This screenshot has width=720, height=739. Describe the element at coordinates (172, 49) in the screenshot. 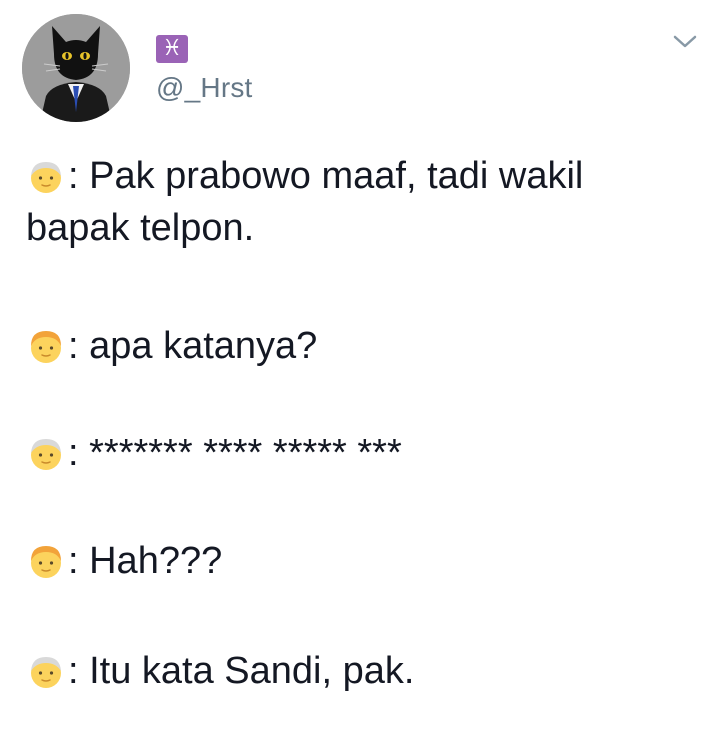

I see `pisces-icon: ♓` at that location.